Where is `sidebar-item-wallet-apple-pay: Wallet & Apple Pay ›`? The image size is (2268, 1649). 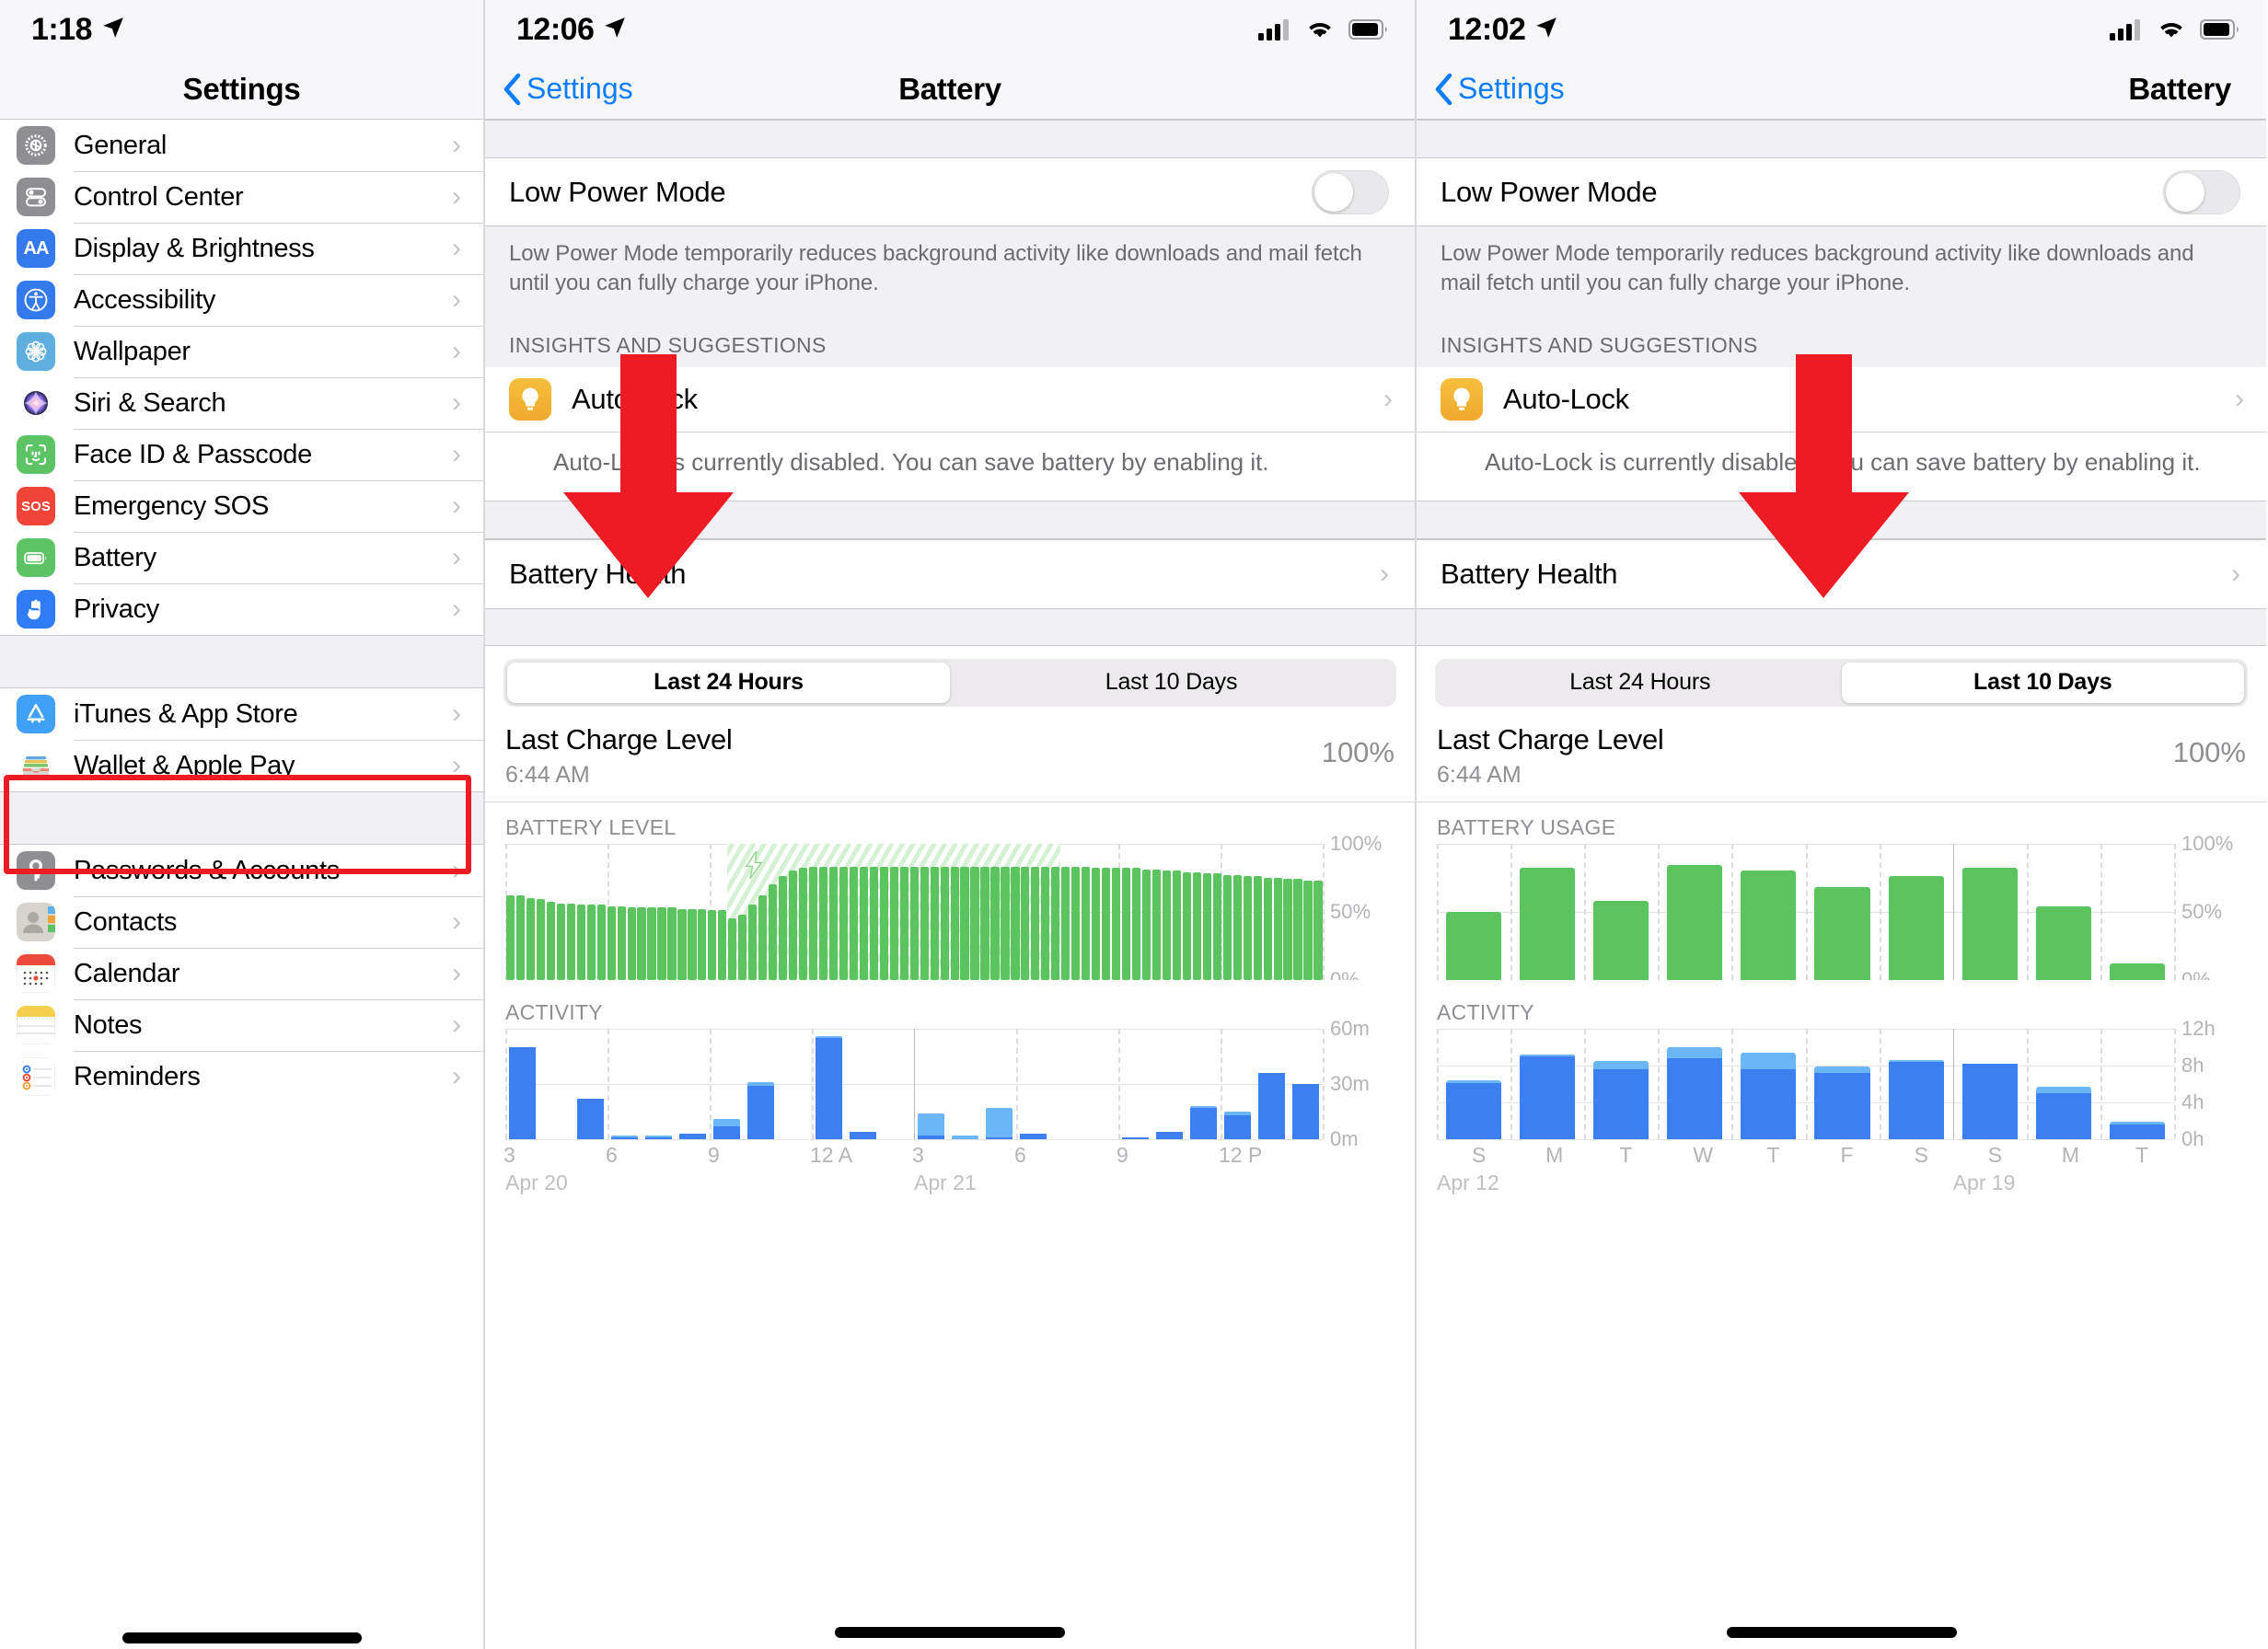
sidebar-item-wallet-apple-pay: Wallet & Apple Pay › is located at coordinates (241, 765).